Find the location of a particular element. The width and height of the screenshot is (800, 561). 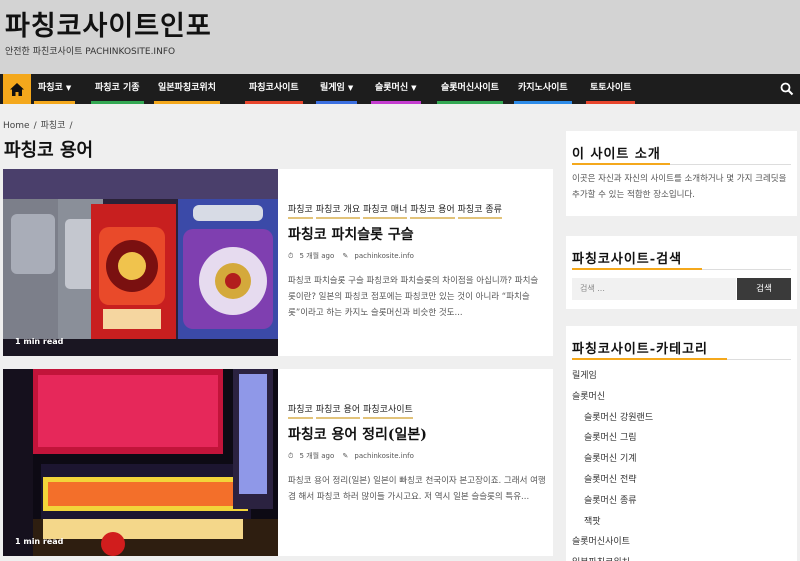

breadcrumb-home: Home is located at coordinates (16, 126).